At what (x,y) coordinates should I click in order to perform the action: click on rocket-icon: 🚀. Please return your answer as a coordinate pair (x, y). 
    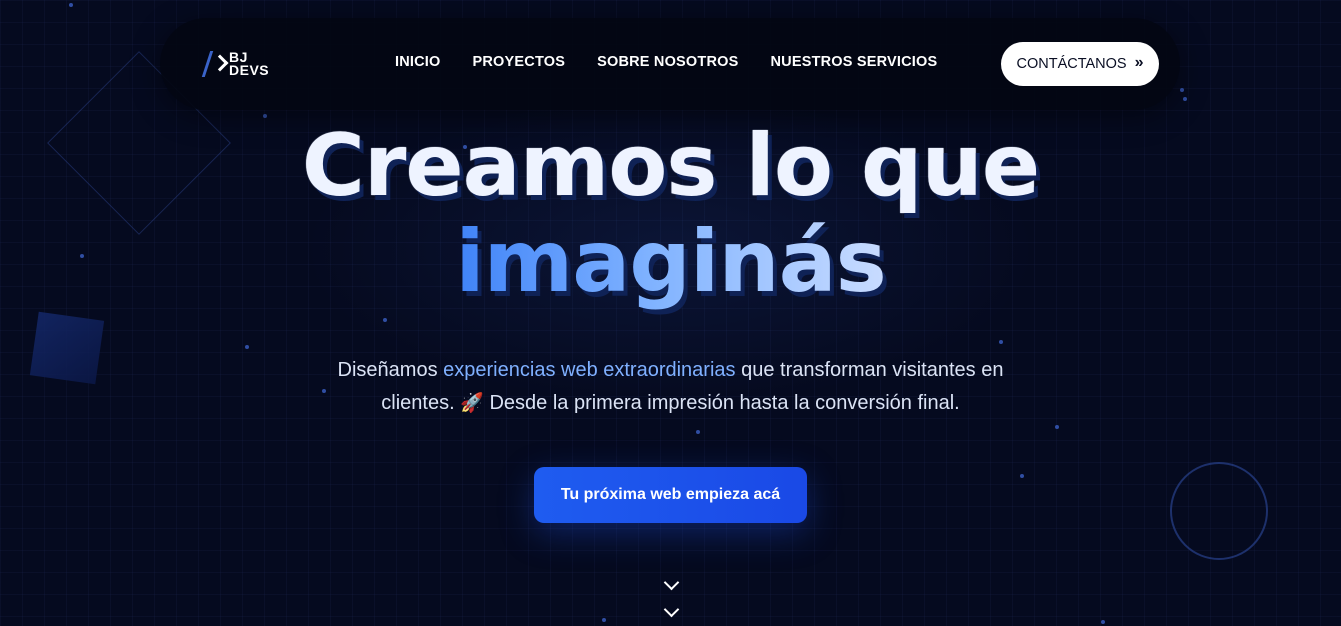
    Looking at the image, I should click on (472, 403).